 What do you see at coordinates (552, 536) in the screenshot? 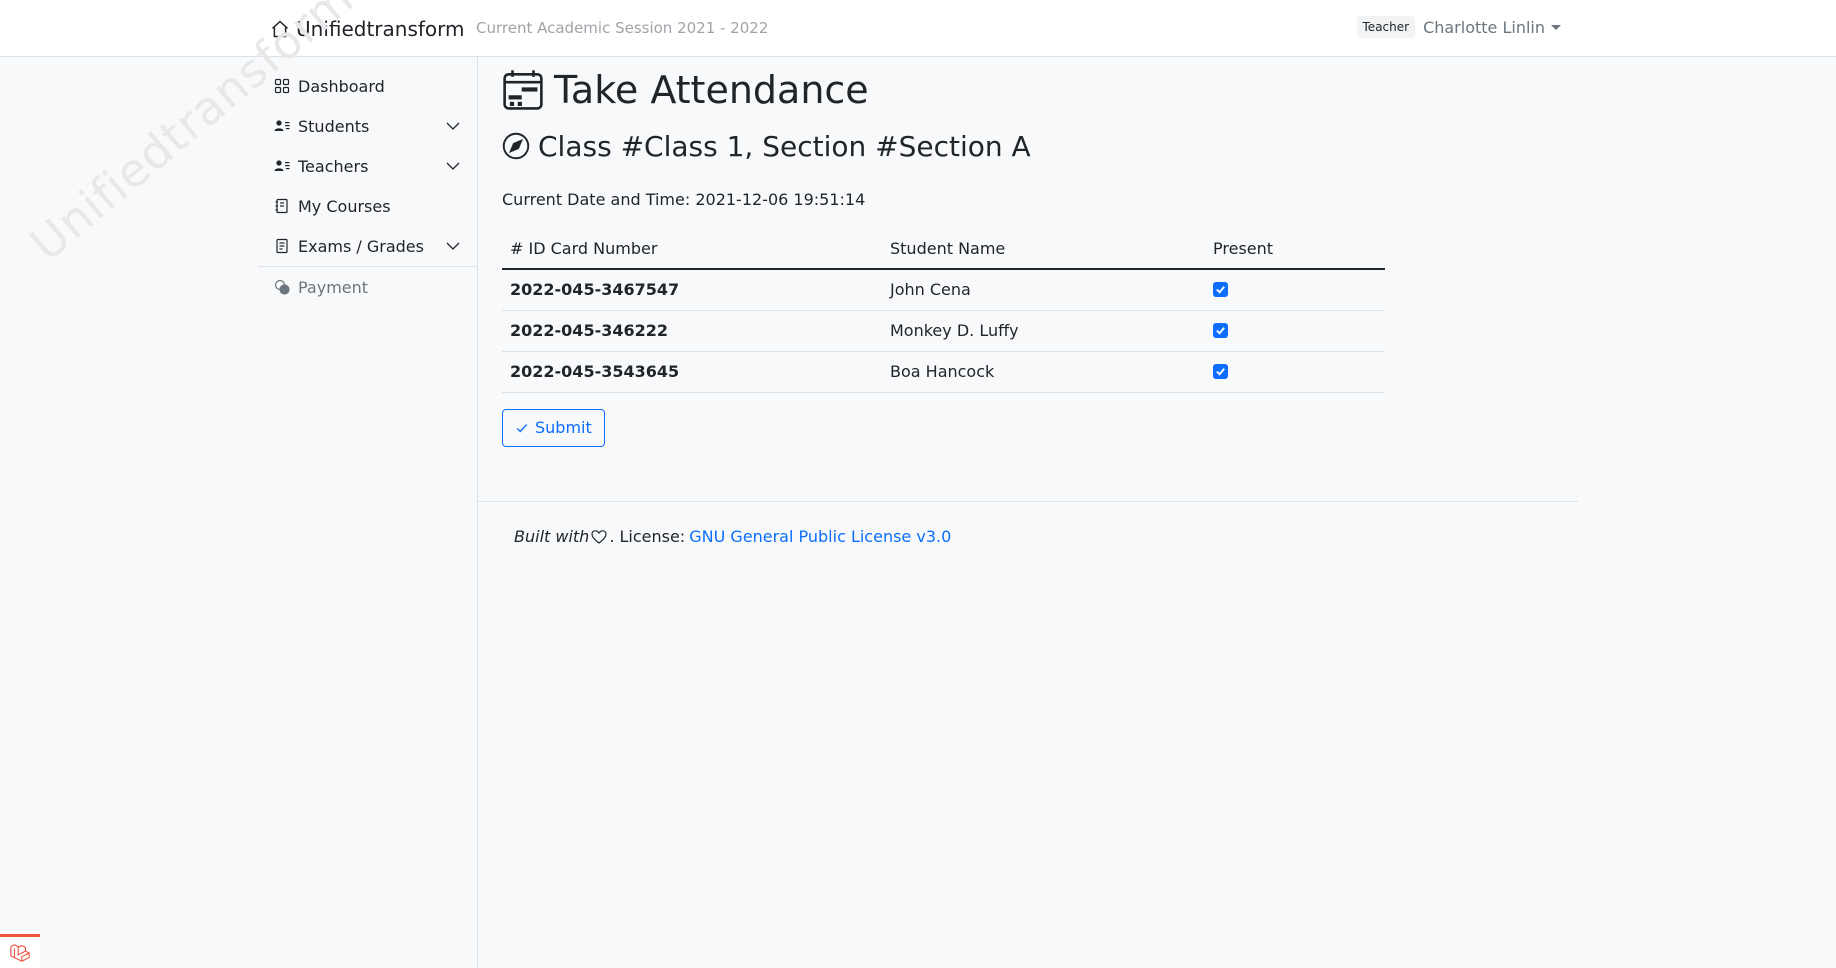
I see `built-with-text: Built with` at bounding box center [552, 536].